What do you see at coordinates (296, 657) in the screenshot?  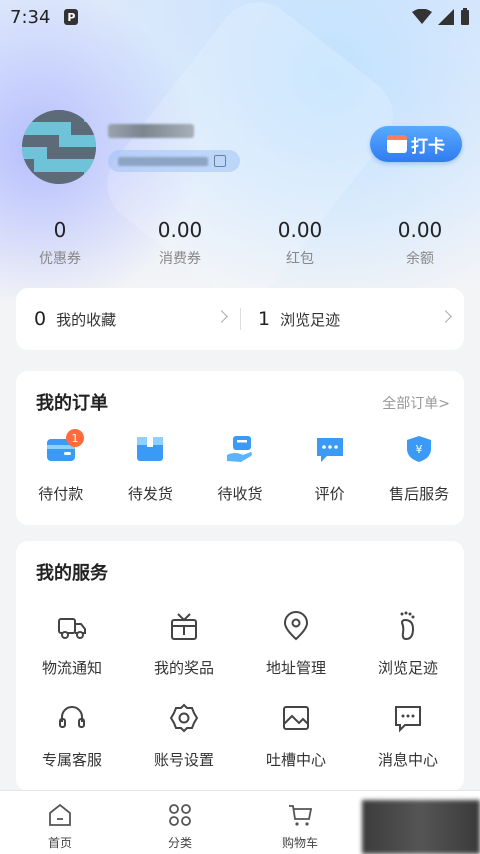 I see `service-address: 地址管理` at bounding box center [296, 657].